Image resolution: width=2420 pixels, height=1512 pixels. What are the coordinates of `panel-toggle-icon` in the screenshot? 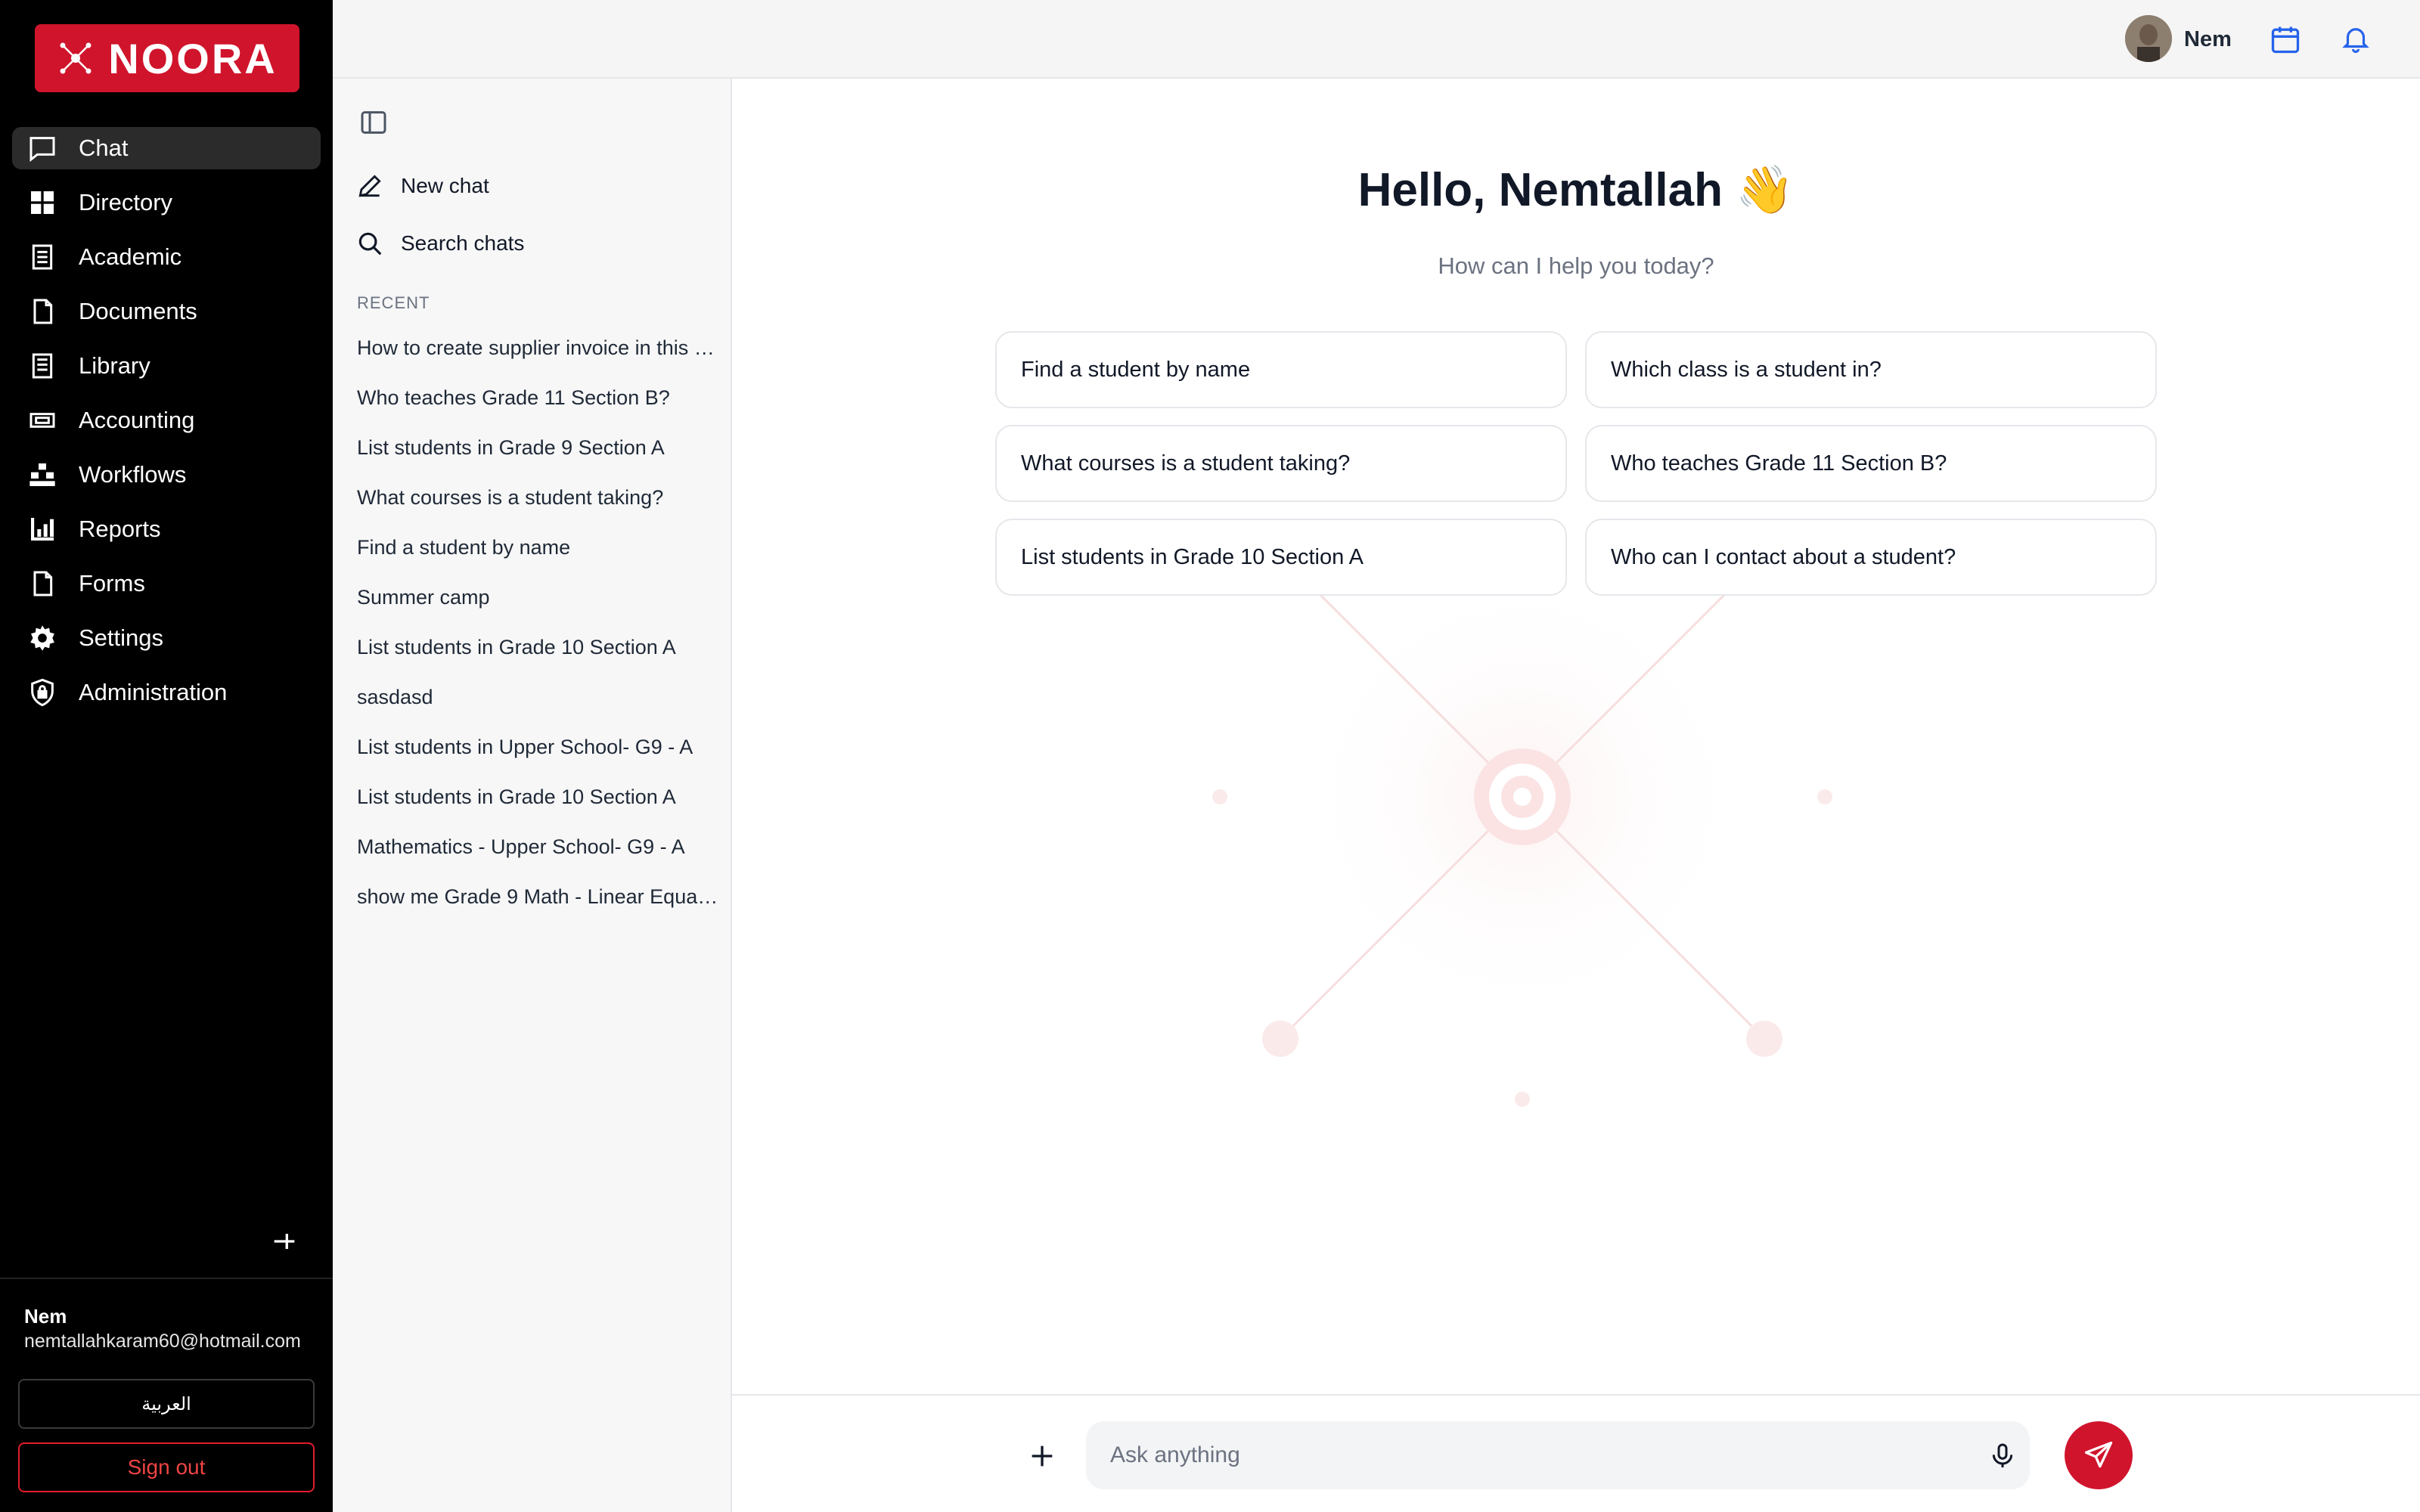 It's located at (373, 122).